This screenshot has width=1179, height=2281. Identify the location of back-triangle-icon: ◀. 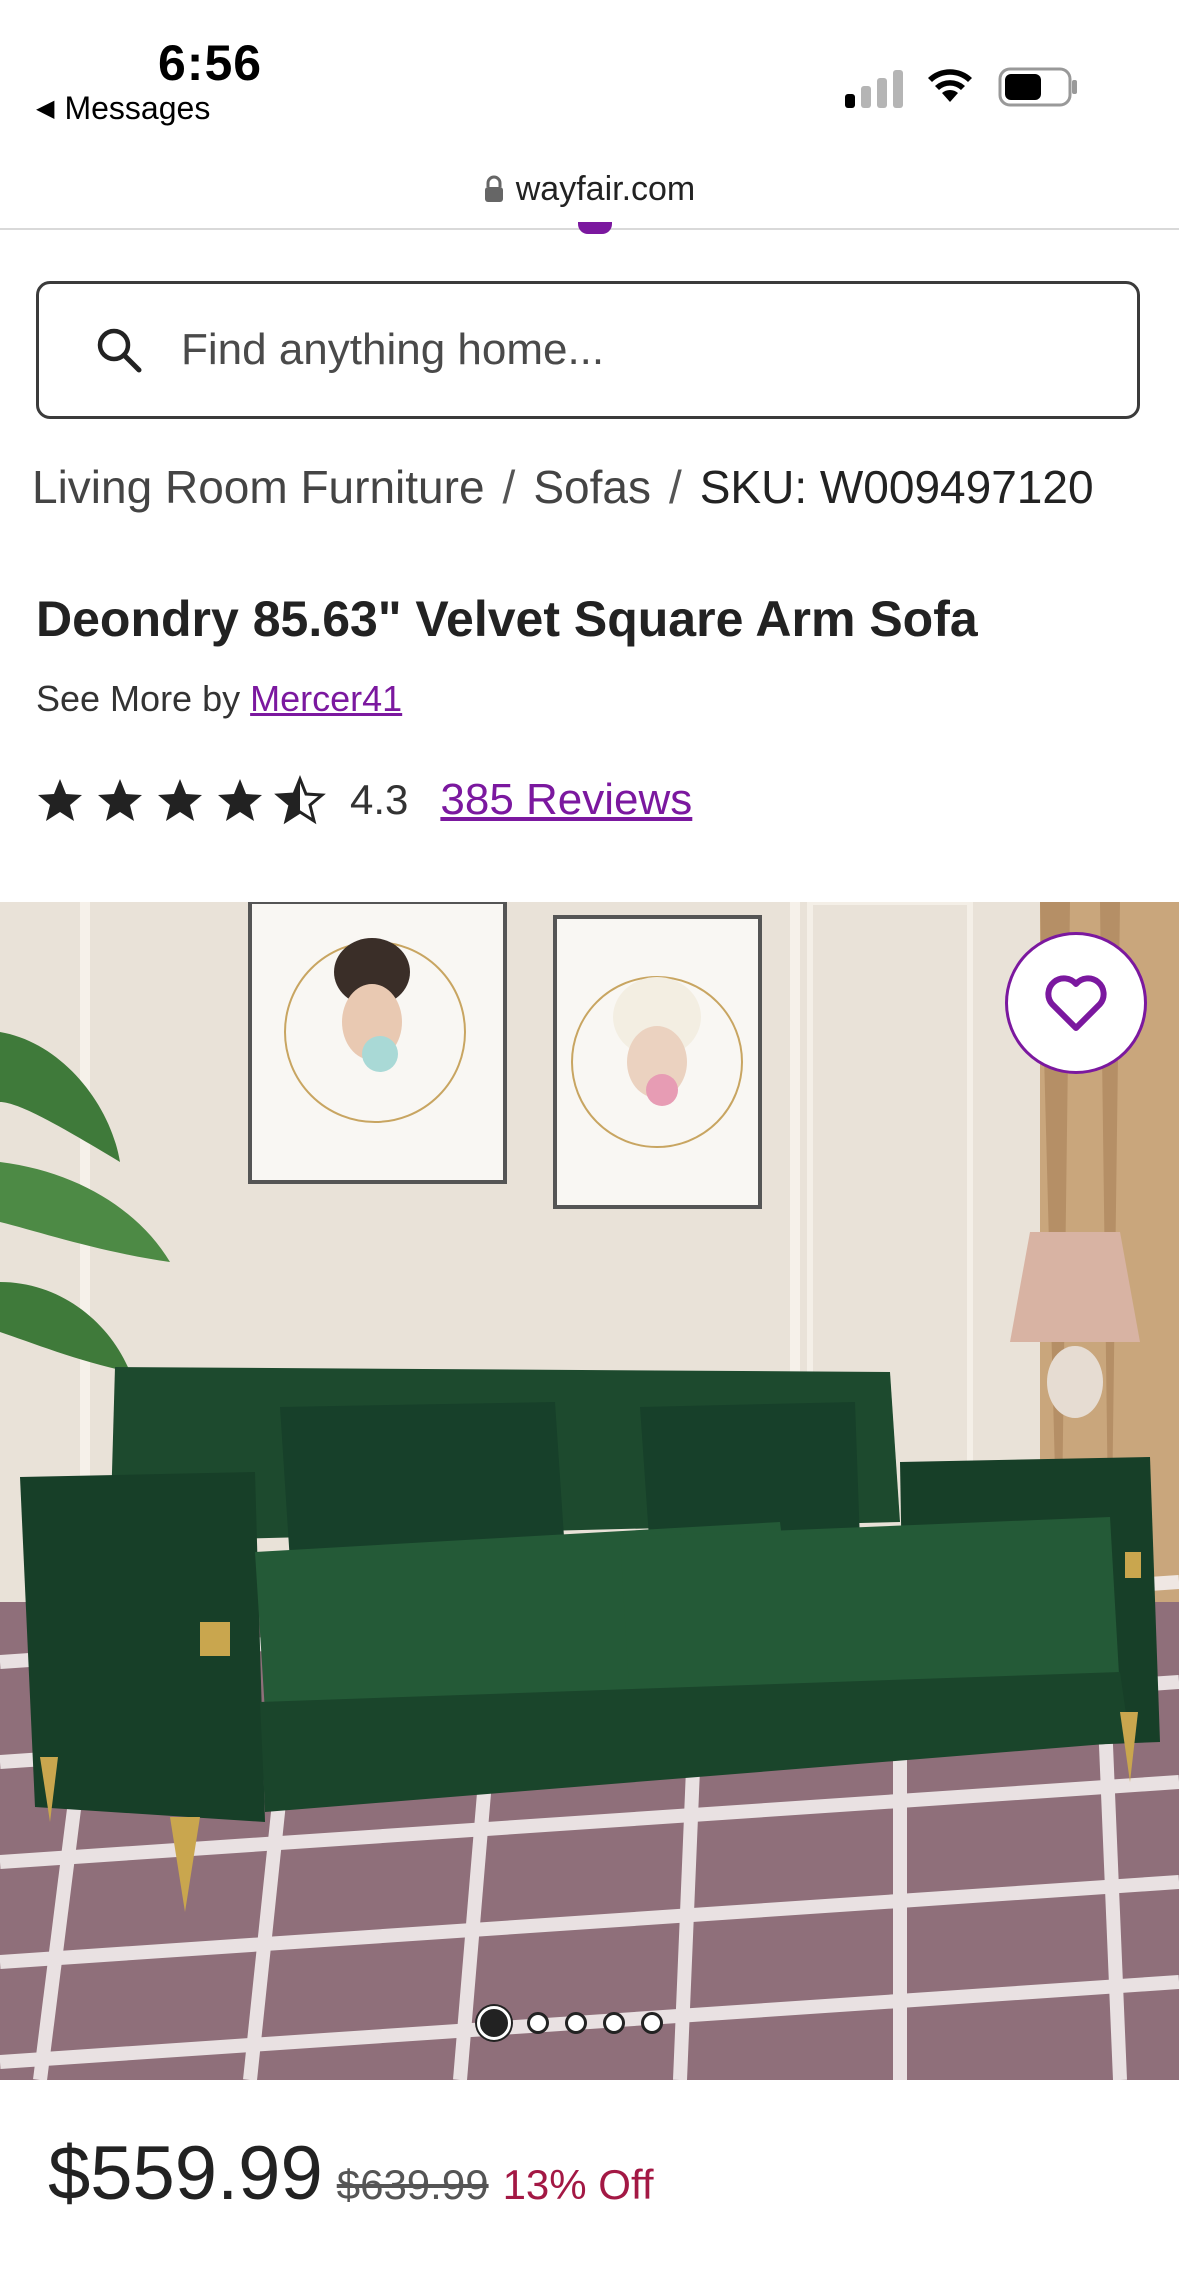
(45, 108).